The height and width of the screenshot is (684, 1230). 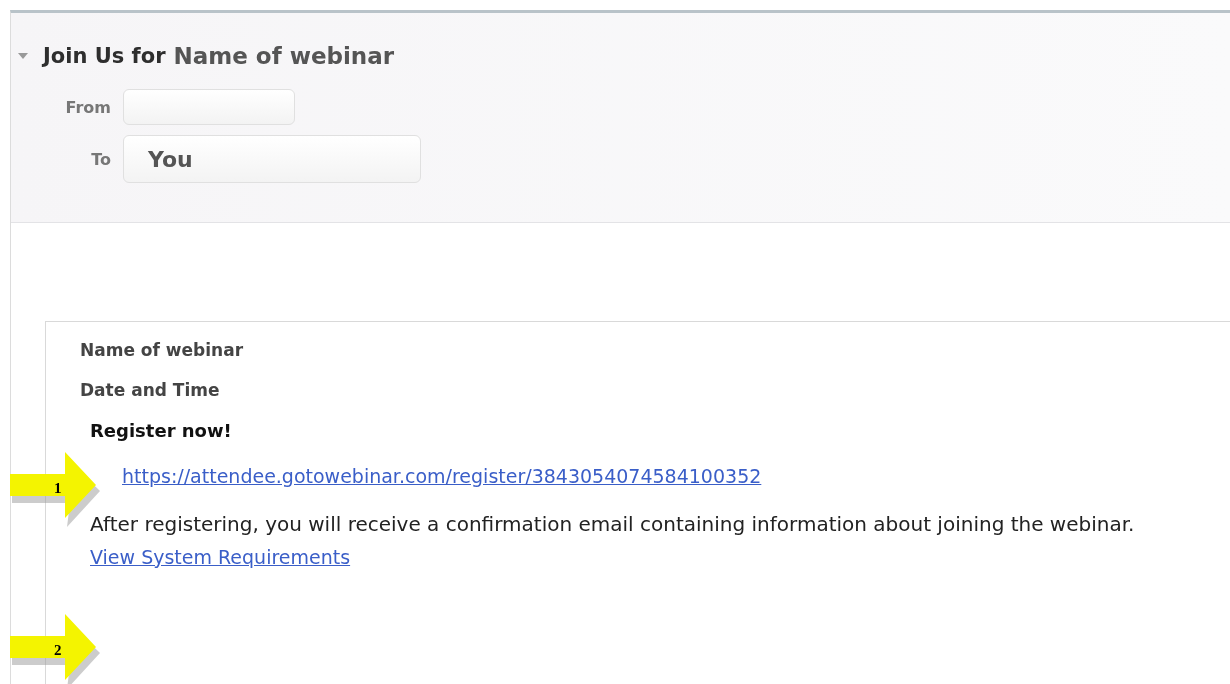 I want to click on to-field: You, so click(x=272, y=159).